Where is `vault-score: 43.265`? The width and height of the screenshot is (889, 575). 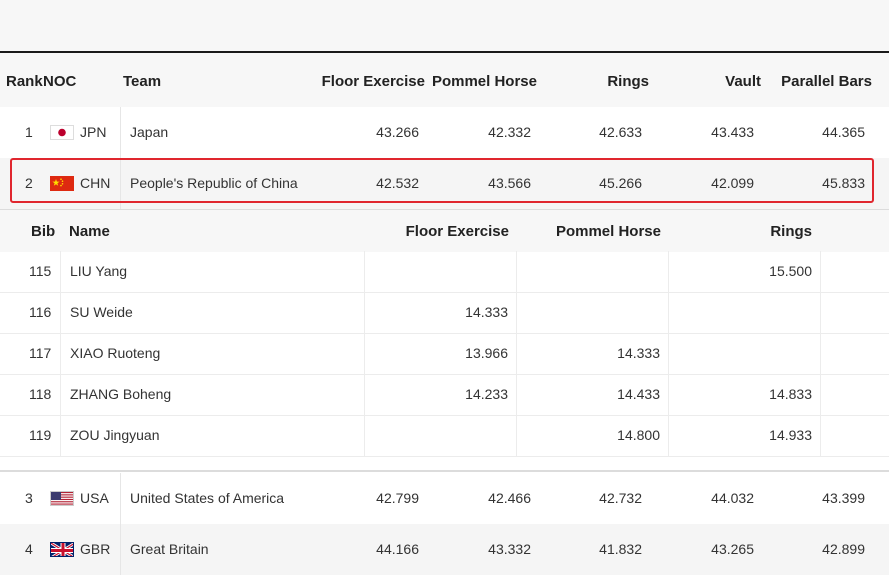
vault-score: 43.265 is located at coordinates (732, 549).